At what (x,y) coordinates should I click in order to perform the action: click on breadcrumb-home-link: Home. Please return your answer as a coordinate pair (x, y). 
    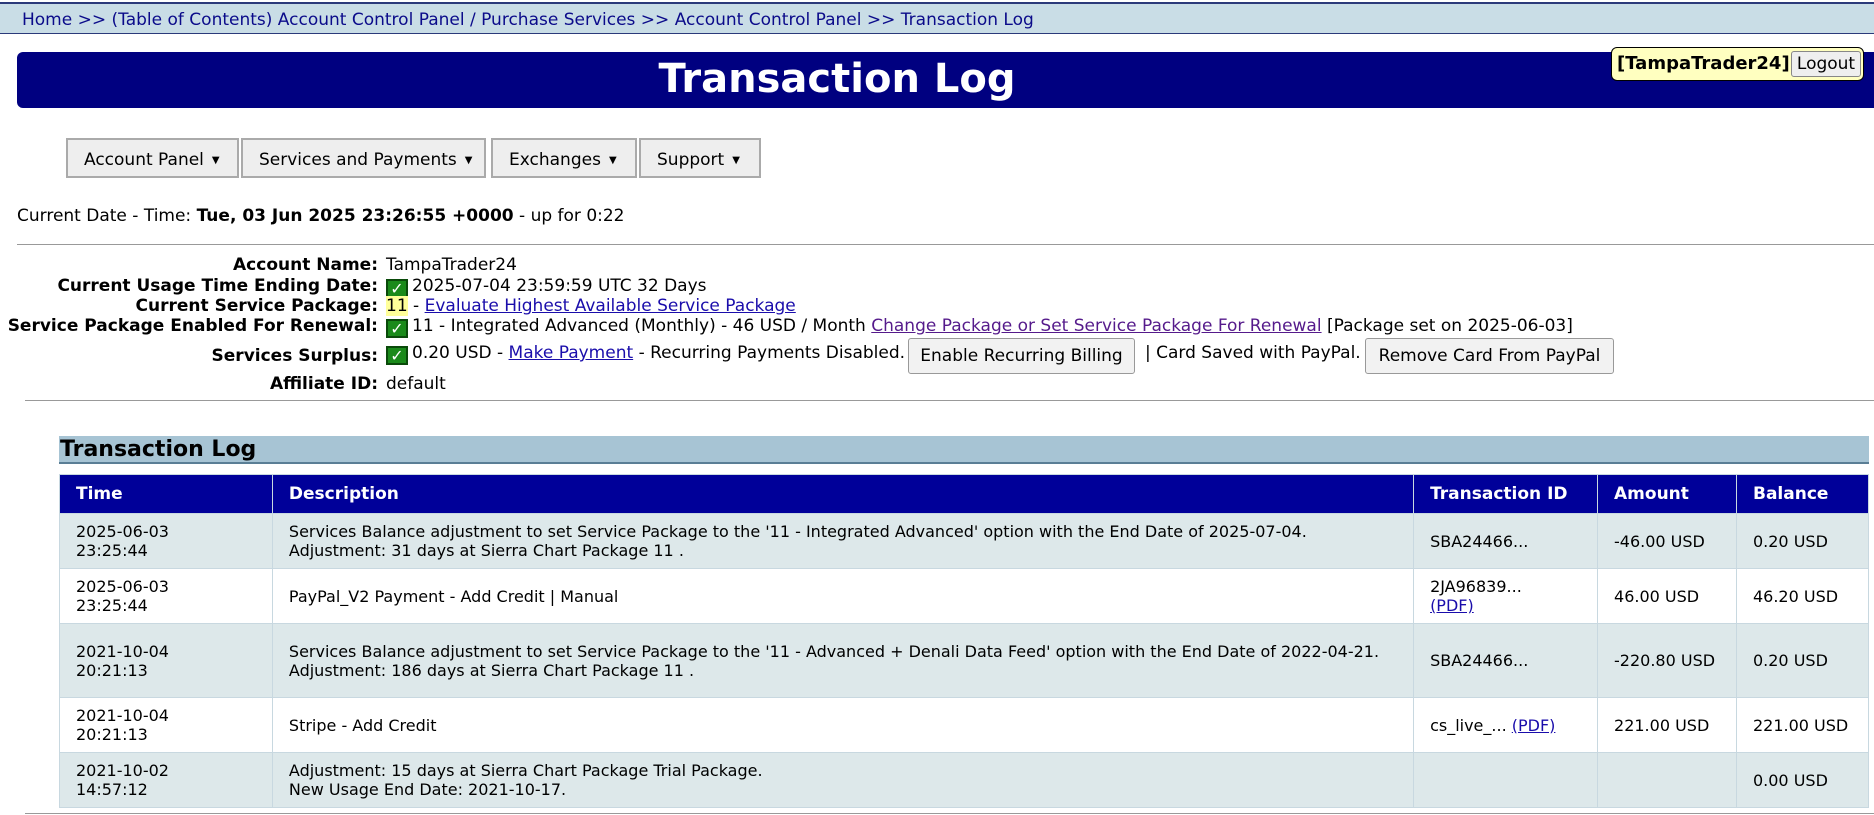
    Looking at the image, I should click on (47, 20).